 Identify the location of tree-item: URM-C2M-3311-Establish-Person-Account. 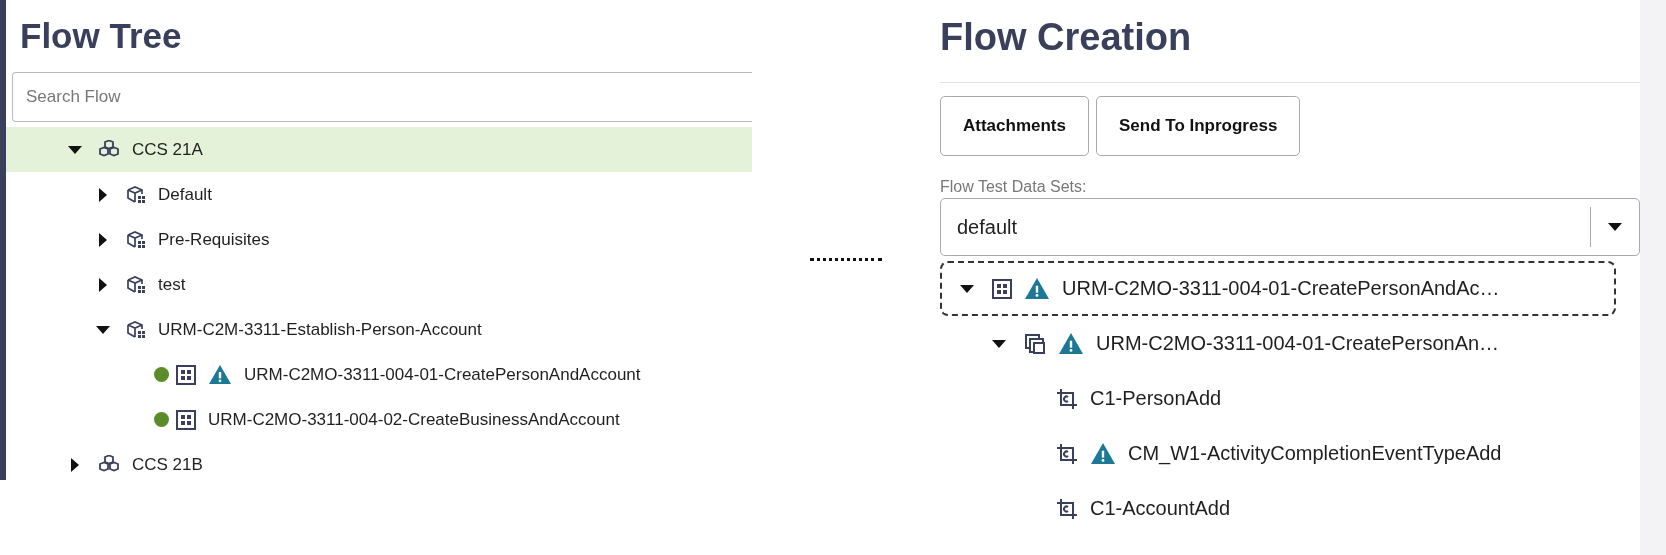
(379, 329).